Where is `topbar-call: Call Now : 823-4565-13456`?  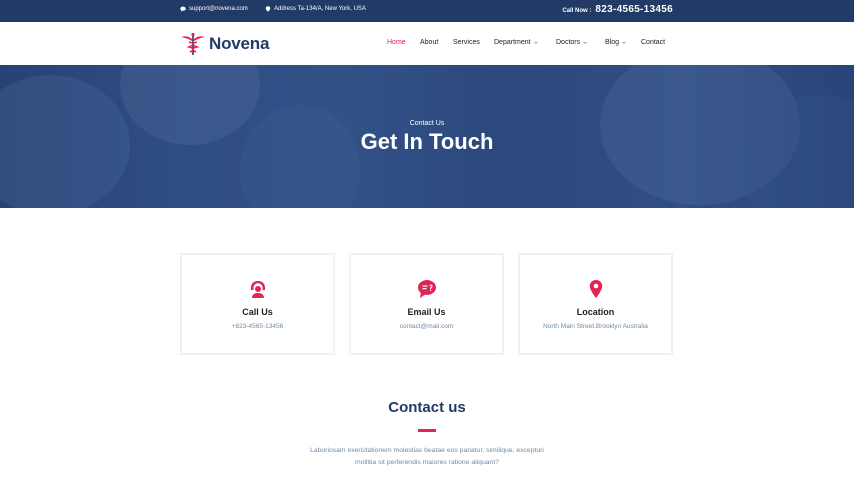
topbar-call: Call Now : 823-4565-13456 is located at coordinates (617, 9).